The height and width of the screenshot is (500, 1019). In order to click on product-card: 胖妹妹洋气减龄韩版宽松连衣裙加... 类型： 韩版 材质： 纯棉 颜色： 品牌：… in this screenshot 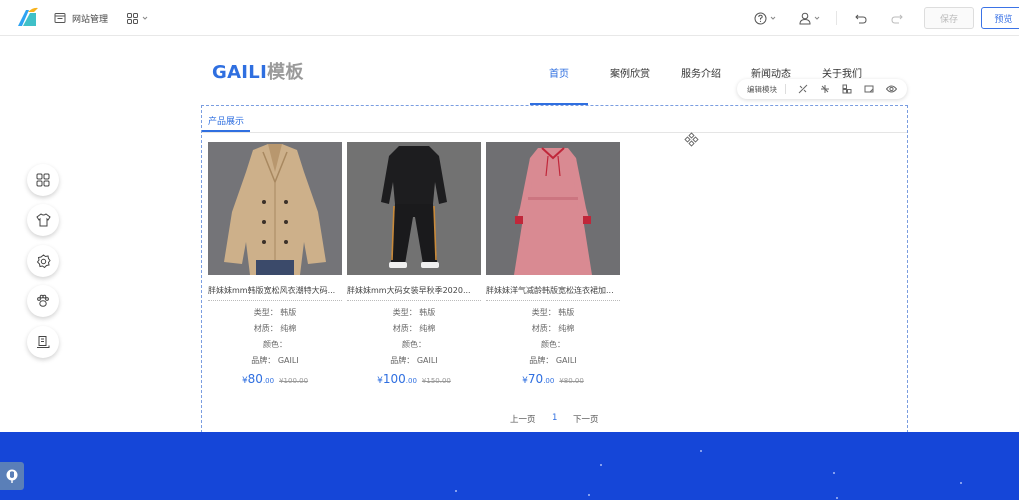, I will do `click(553, 264)`.